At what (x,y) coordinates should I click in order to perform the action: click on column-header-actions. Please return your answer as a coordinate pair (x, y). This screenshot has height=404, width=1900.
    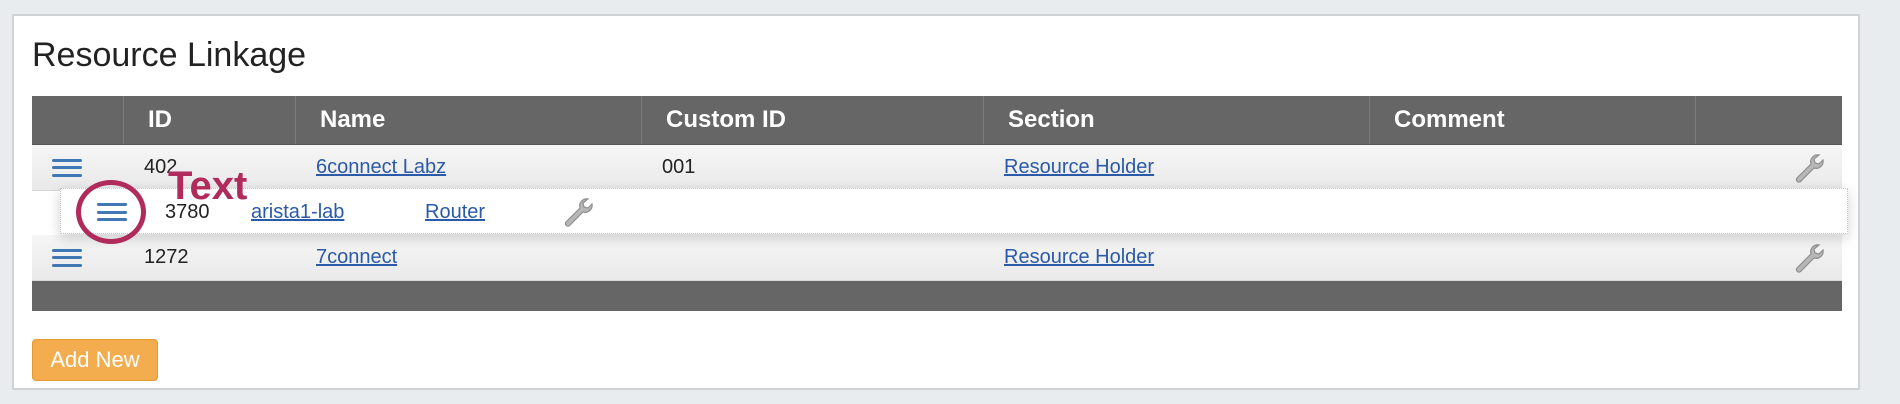
    Looking at the image, I should click on (1769, 120).